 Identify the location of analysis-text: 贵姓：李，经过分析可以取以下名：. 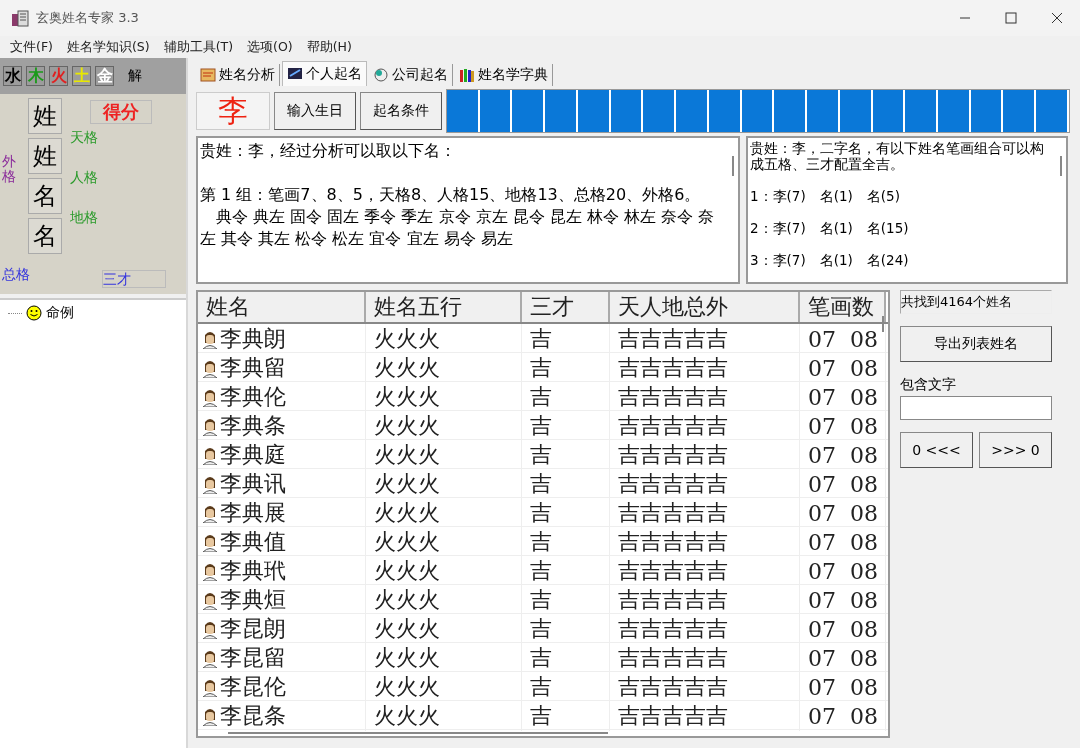
(328, 151).